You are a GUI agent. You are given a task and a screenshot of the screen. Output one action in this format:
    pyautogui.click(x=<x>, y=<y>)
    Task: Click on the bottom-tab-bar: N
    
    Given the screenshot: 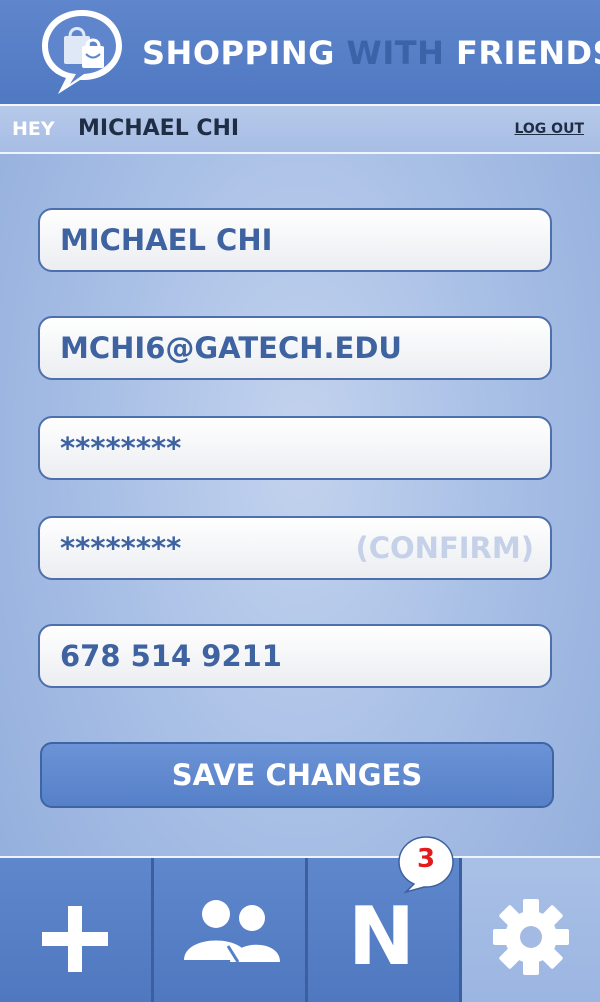 What is the action you would take?
    pyautogui.click(x=300, y=929)
    